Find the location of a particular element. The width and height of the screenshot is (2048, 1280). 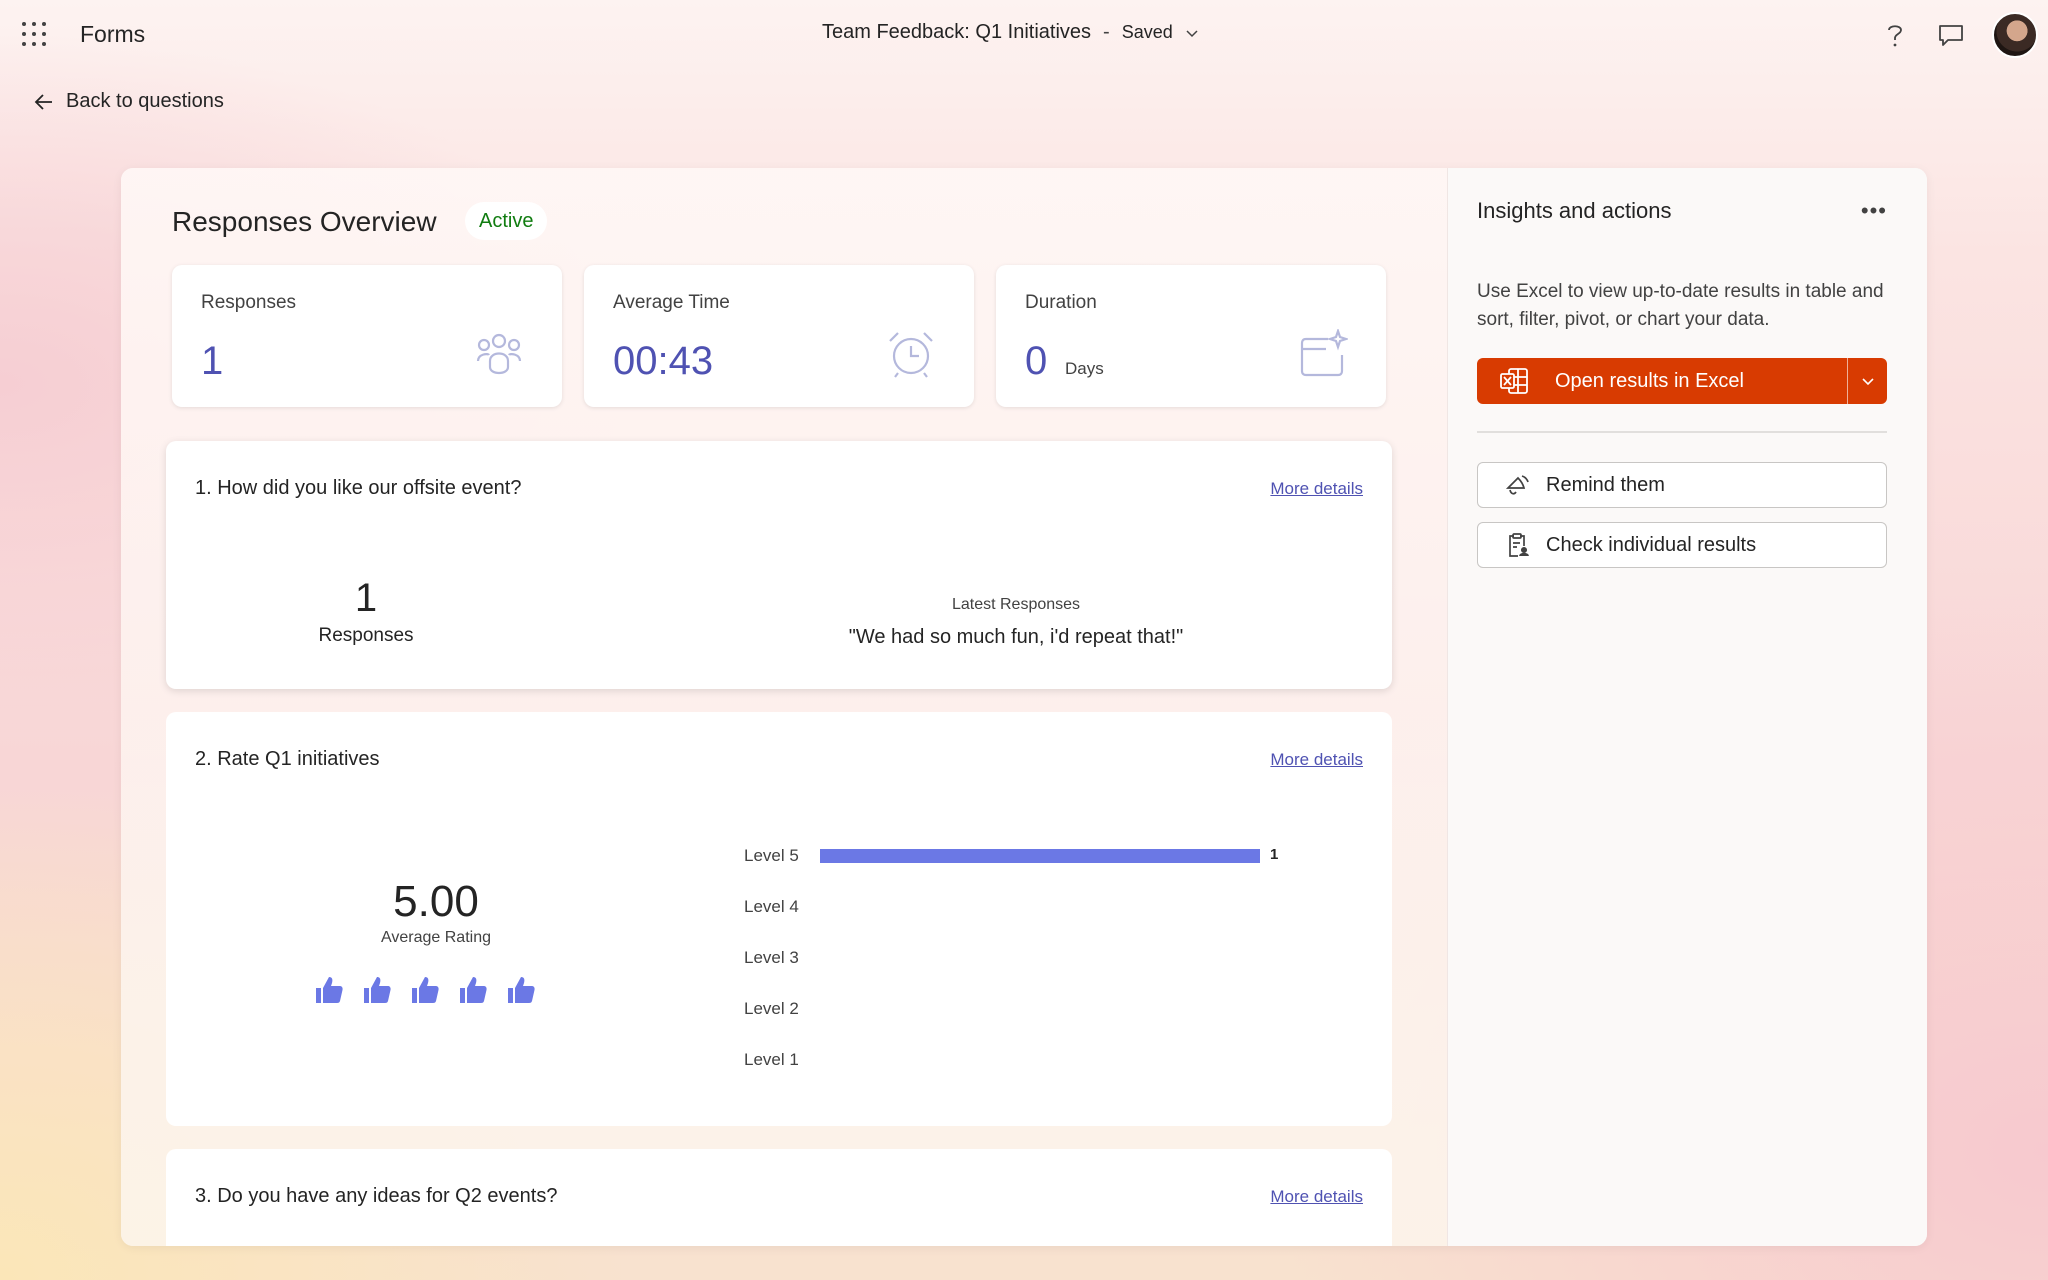

check-individual-results-label: Check individual results is located at coordinates (1651, 544).